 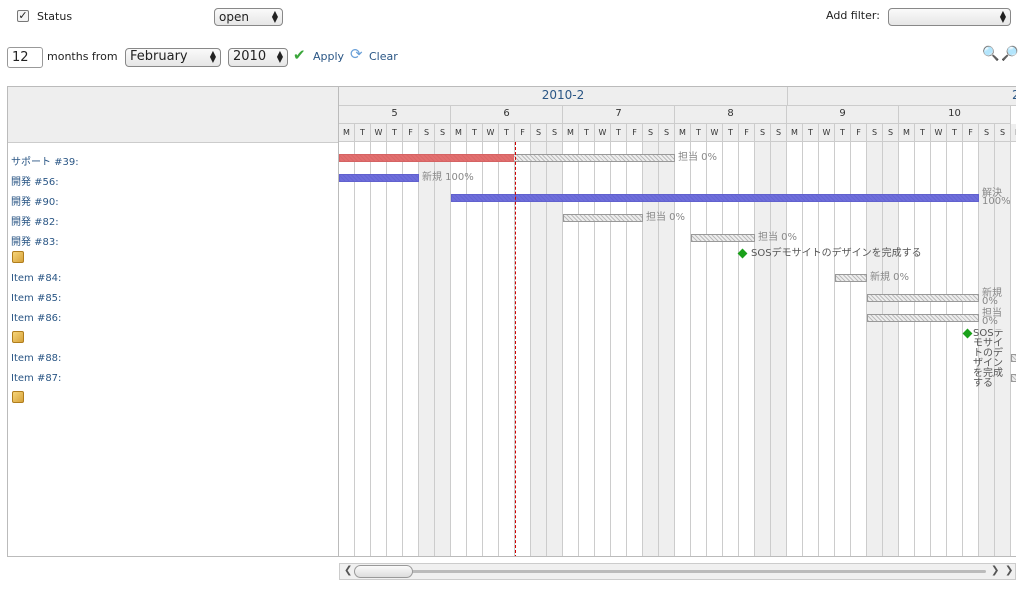 I want to click on horizontal-scrollbar: ❮ ❯ ❯, so click(x=677, y=571).